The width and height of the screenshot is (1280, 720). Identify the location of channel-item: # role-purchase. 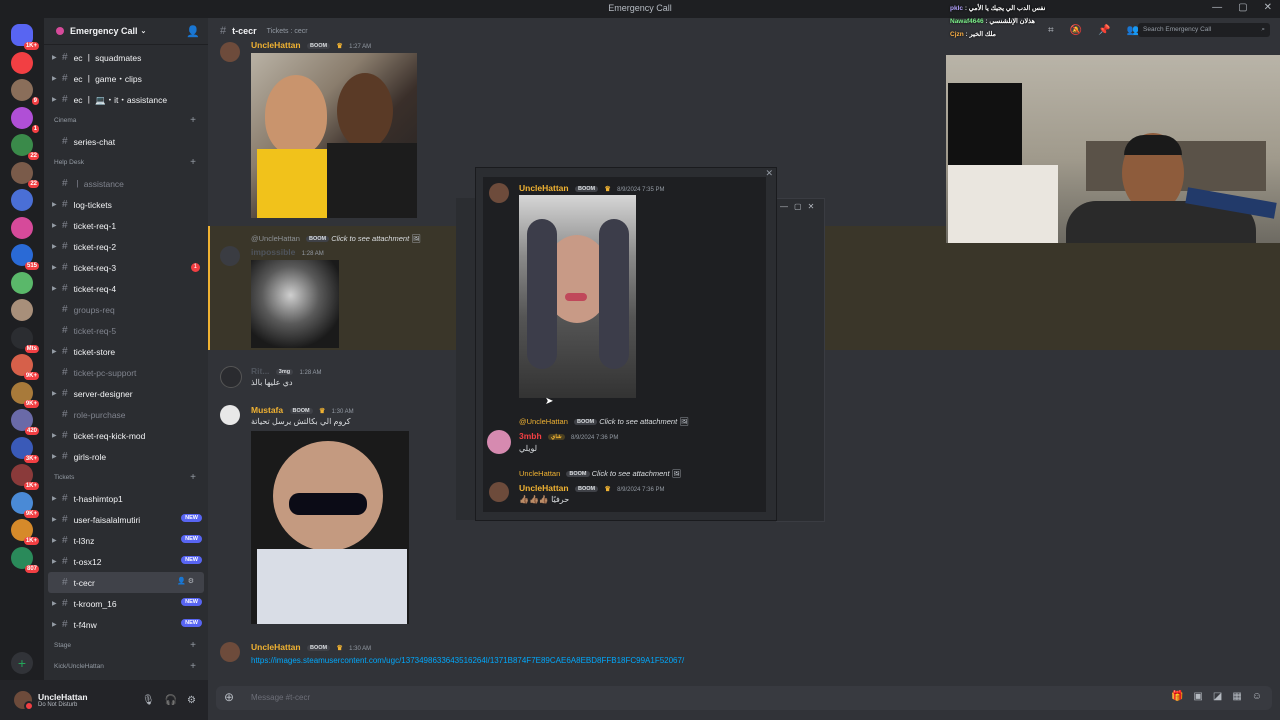
(126, 414).